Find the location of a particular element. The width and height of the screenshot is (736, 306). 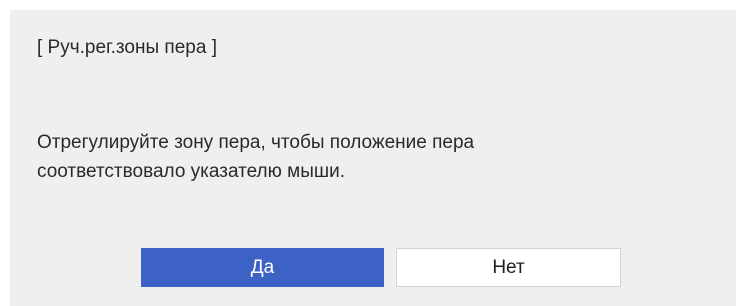

yes-button: Да is located at coordinates (262, 267).